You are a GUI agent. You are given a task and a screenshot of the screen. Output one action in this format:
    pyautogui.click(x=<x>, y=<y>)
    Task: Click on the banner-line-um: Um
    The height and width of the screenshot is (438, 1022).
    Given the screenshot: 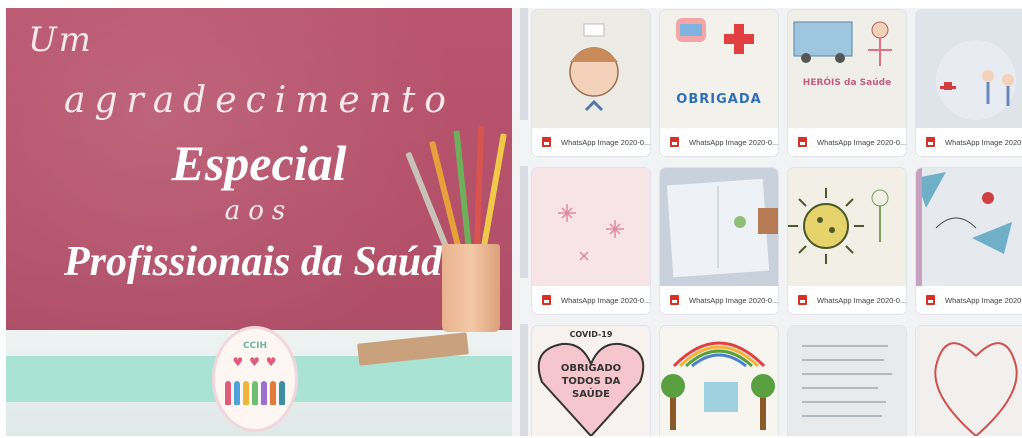 What is the action you would take?
    pyautogui.click(x=60, y=40)
    